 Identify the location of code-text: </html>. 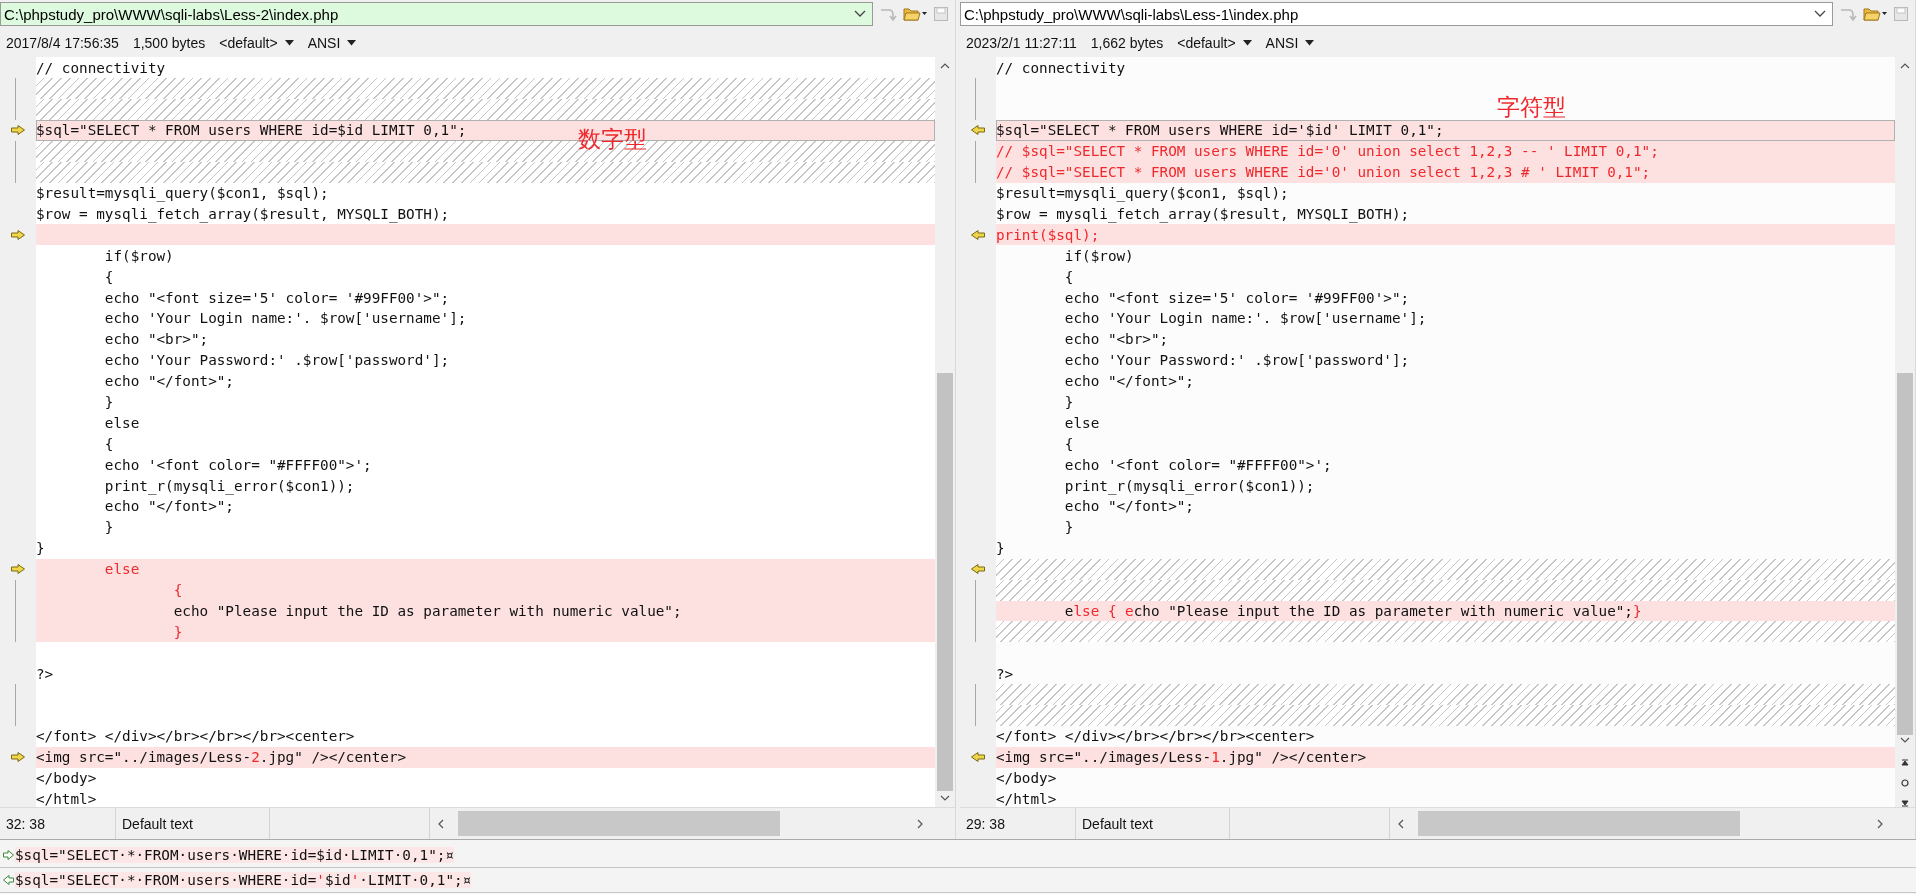
(1026, 798).